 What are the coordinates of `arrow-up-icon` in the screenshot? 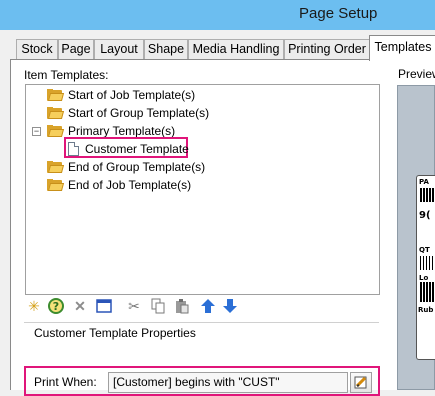 It's located at (208, 306).